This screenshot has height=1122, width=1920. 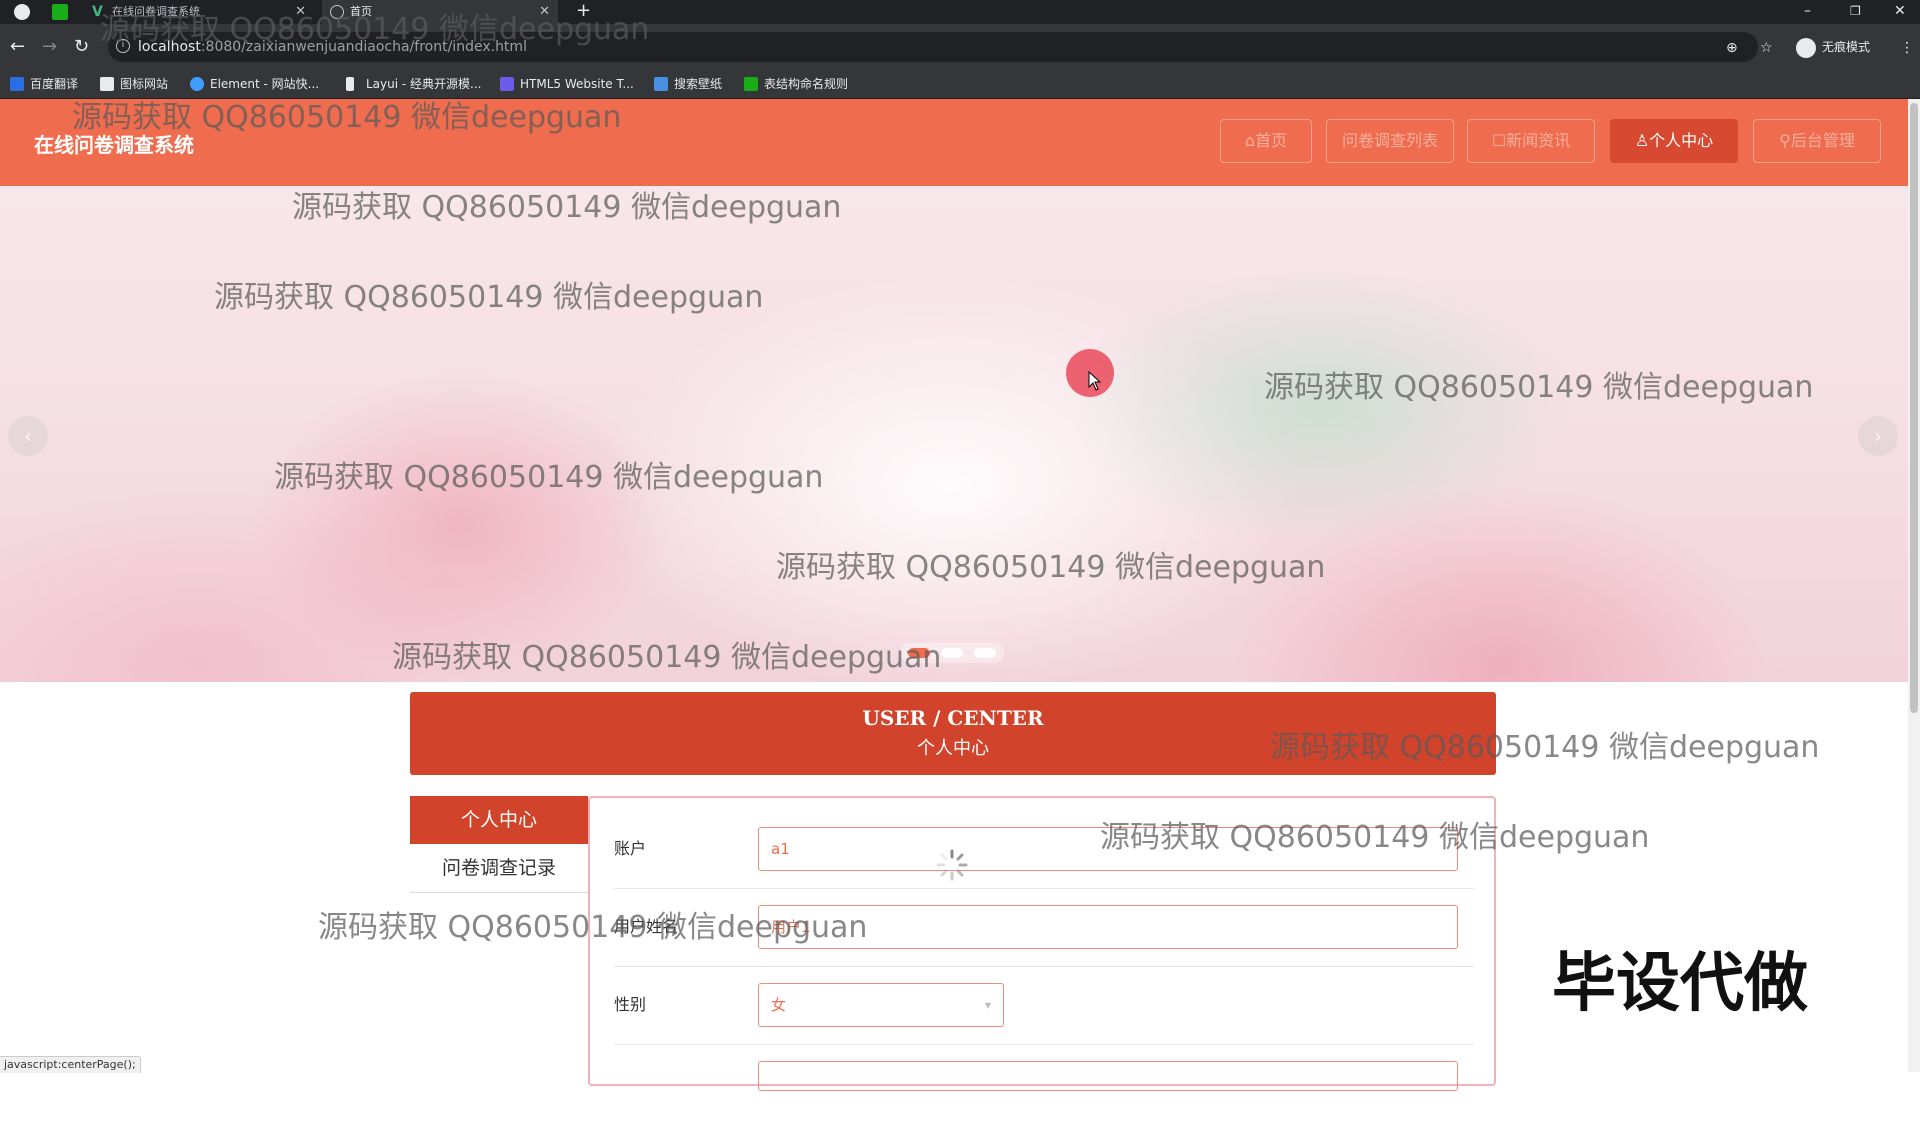 What do you see at coordinates (28, 436) in the screenshot?
I see `carousel-prev-button: ‹` at bounding box center [28, 436].